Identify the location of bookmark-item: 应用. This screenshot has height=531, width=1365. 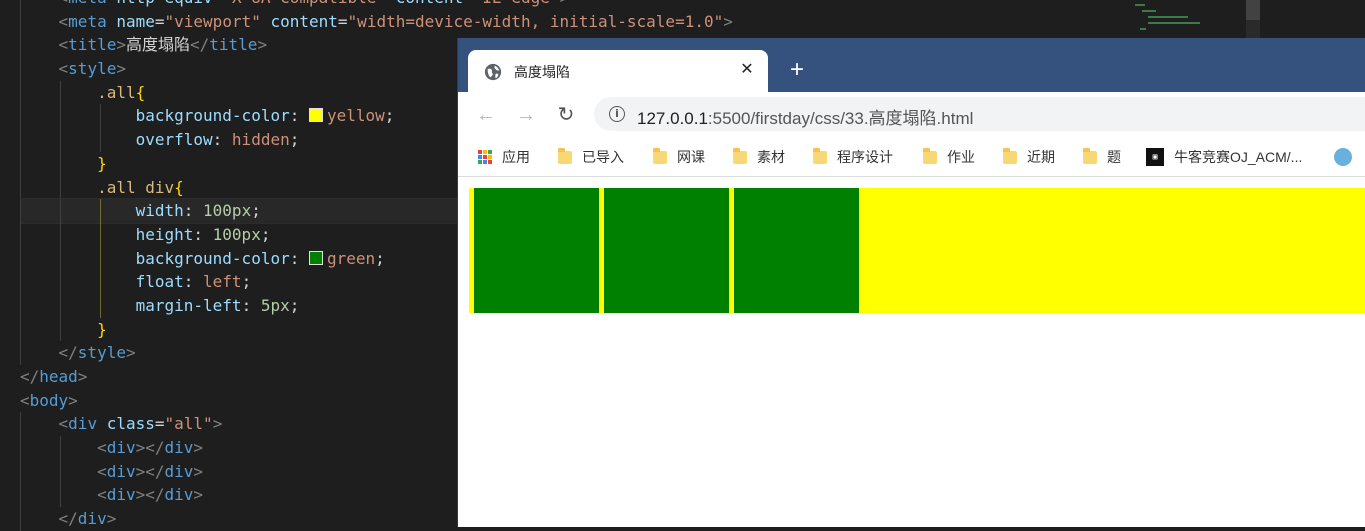
(504, 157).